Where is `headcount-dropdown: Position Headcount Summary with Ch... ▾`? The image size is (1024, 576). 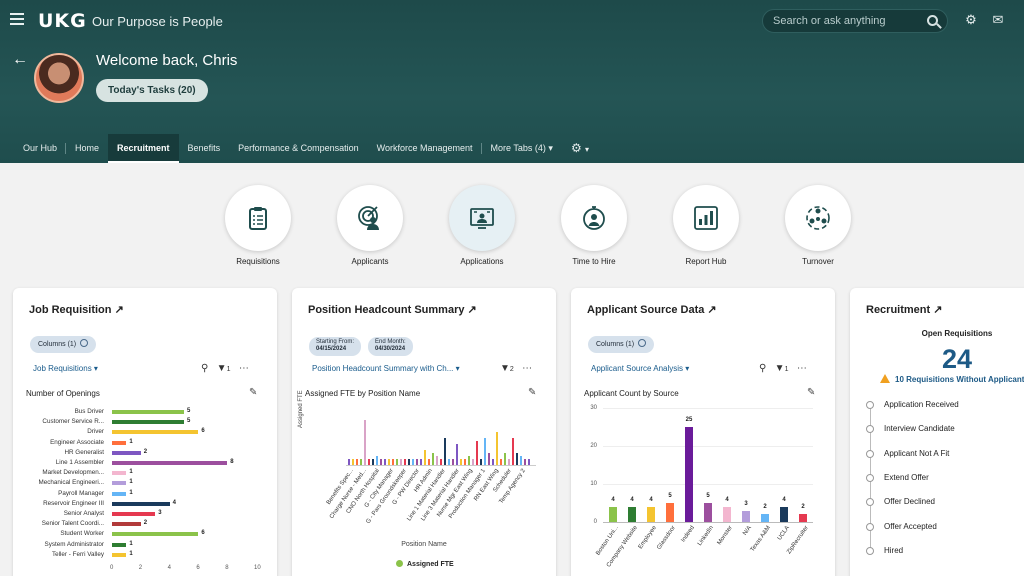 headcount-dropdown: Position Headcount Summary with Ch... ▾ is located at coordinates (386, 368).